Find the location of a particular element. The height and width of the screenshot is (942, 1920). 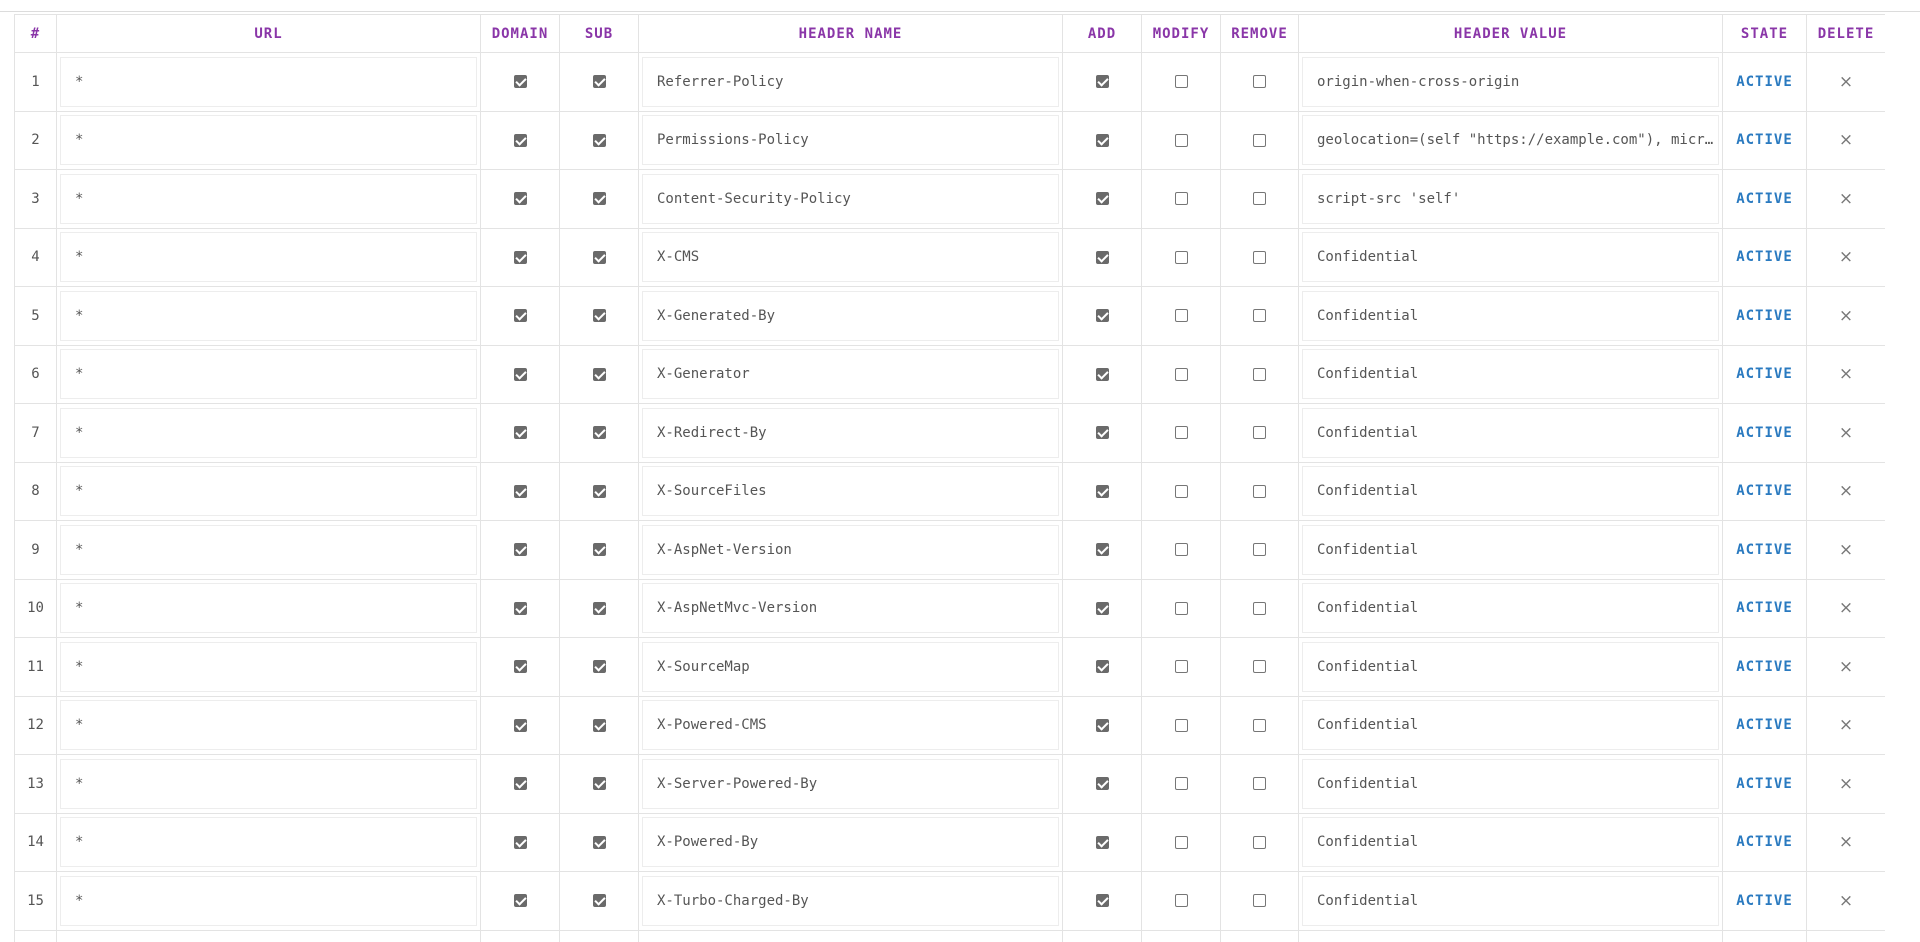

header-name-input: Referrer-Policy is located at coordinates (850, 81).